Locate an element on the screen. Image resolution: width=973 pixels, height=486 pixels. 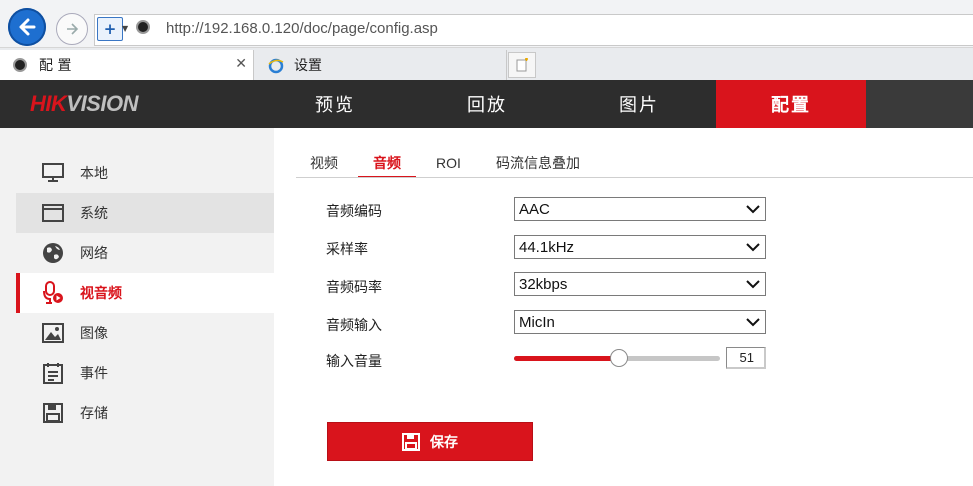
sidebar-item-label: 视音频 is located at coordinates (101, 294).